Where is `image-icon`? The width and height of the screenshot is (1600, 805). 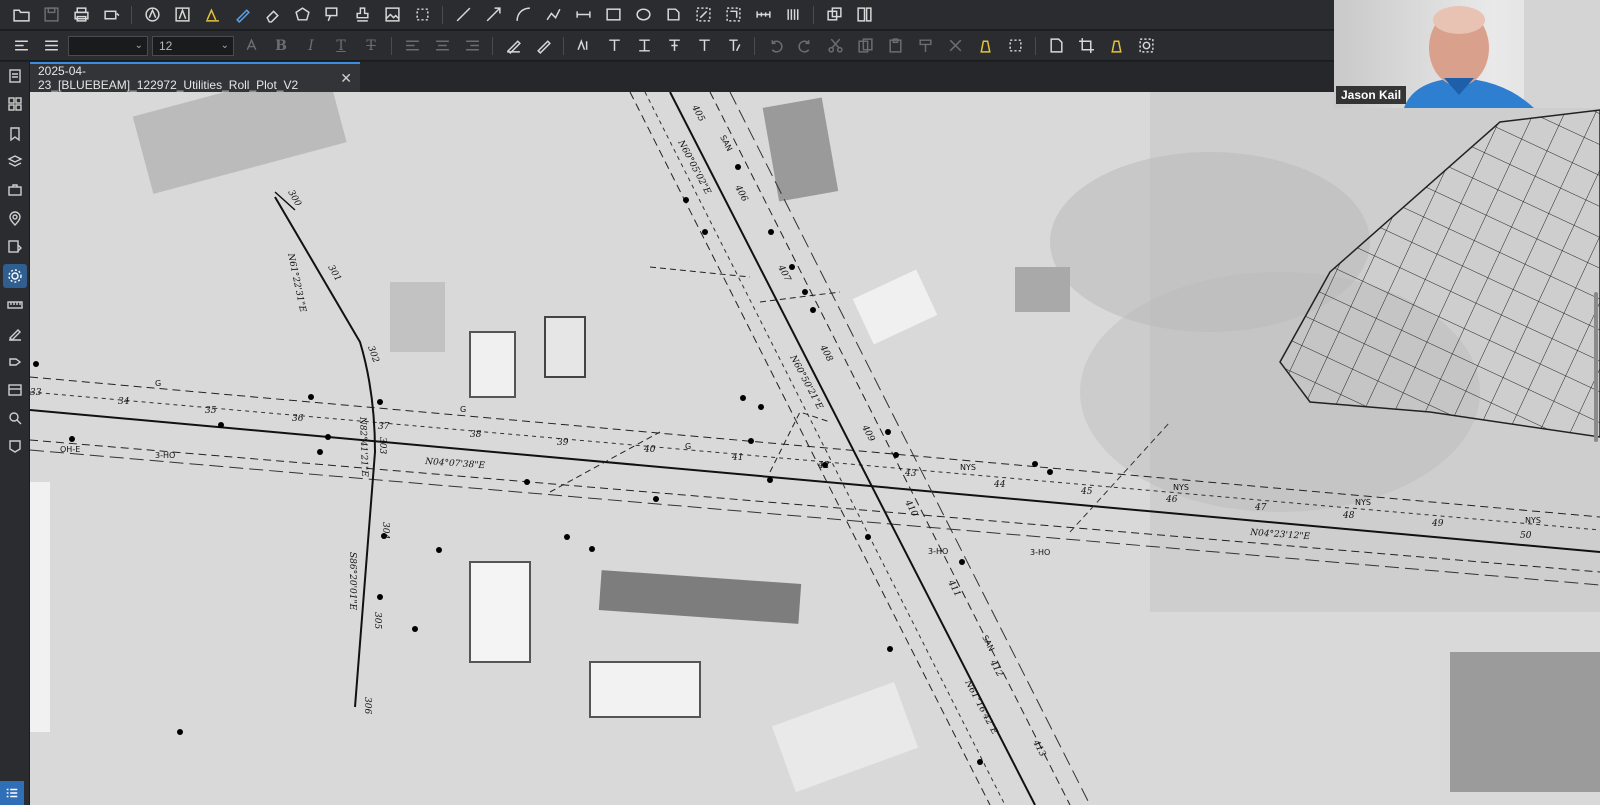 image-icon is located at coordinates (392, 15).